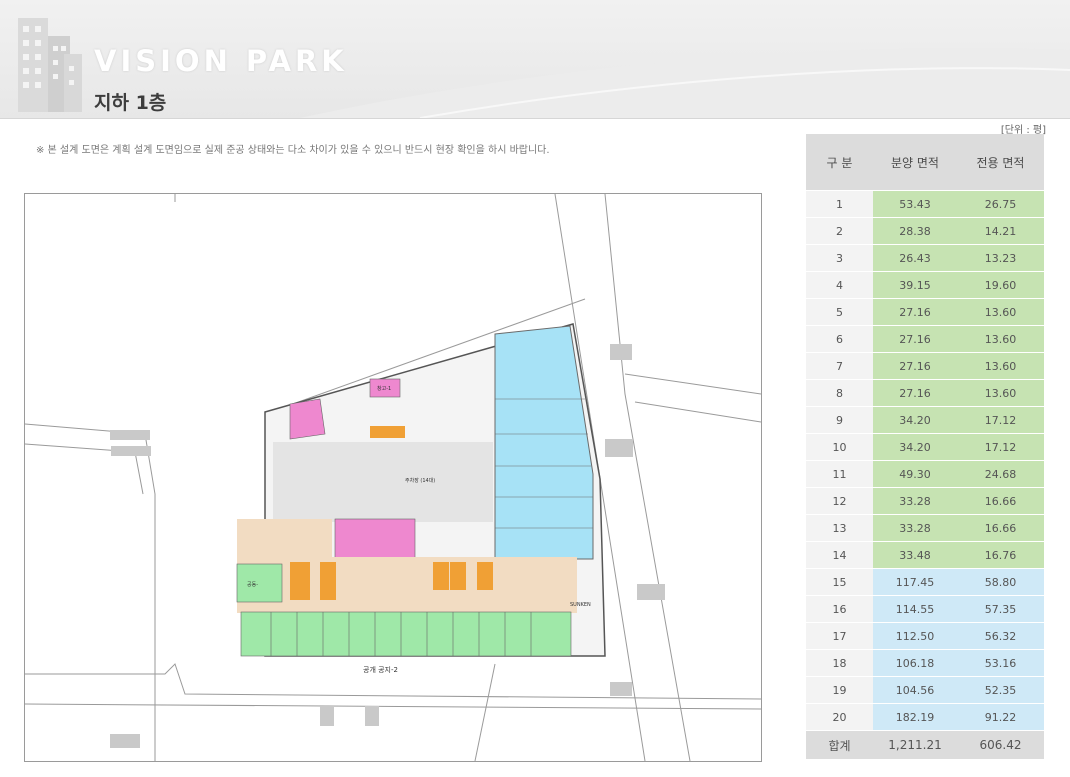 Image resolution: width=1070 pixels, height=777 pixels. I want to click on row-no: 11, so click(839, 474).